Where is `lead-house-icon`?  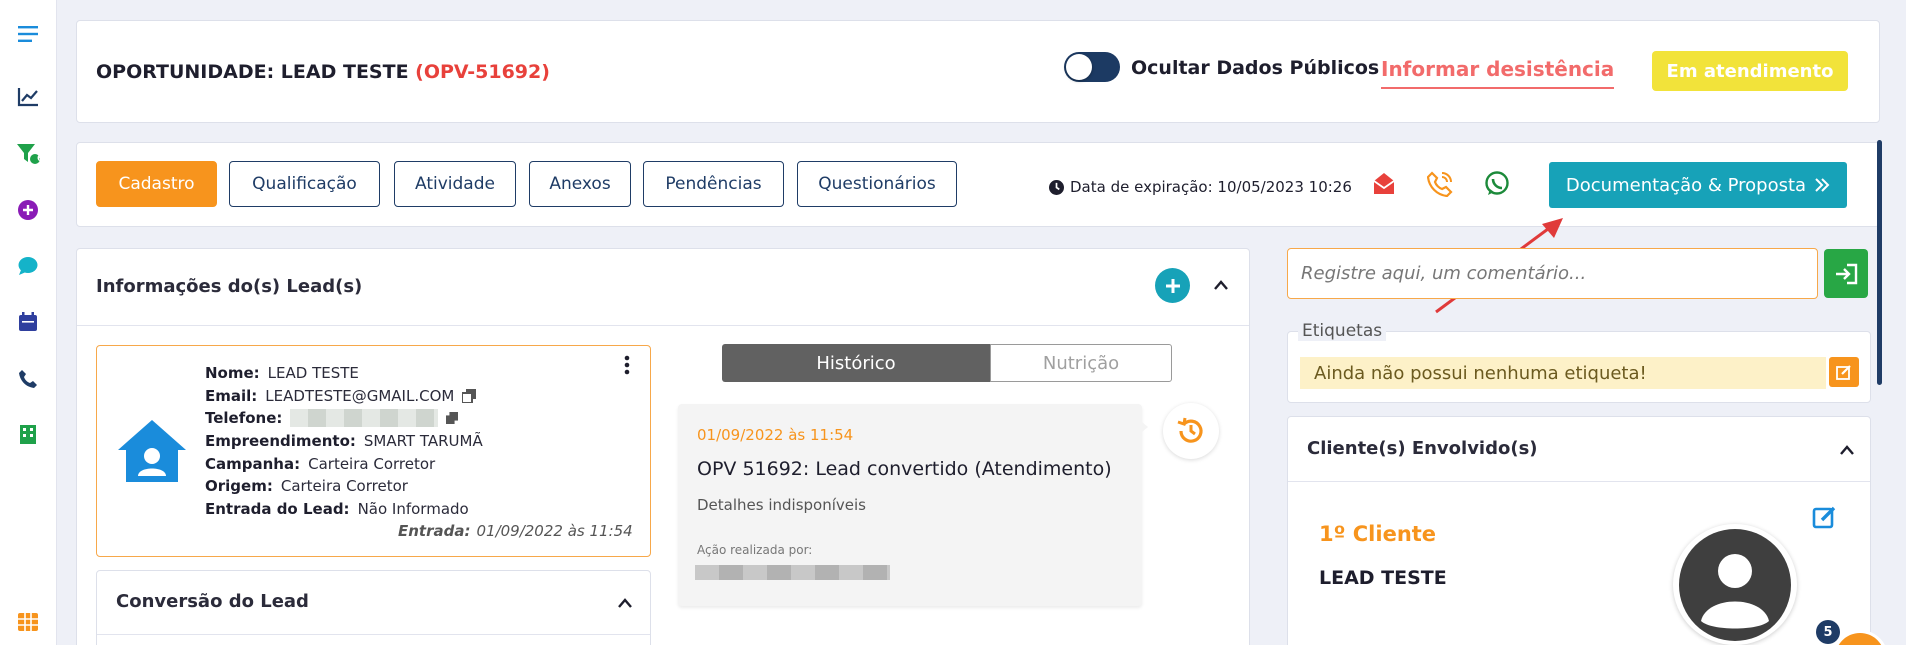 lead-house-icon is located at coordinates (152, 453).